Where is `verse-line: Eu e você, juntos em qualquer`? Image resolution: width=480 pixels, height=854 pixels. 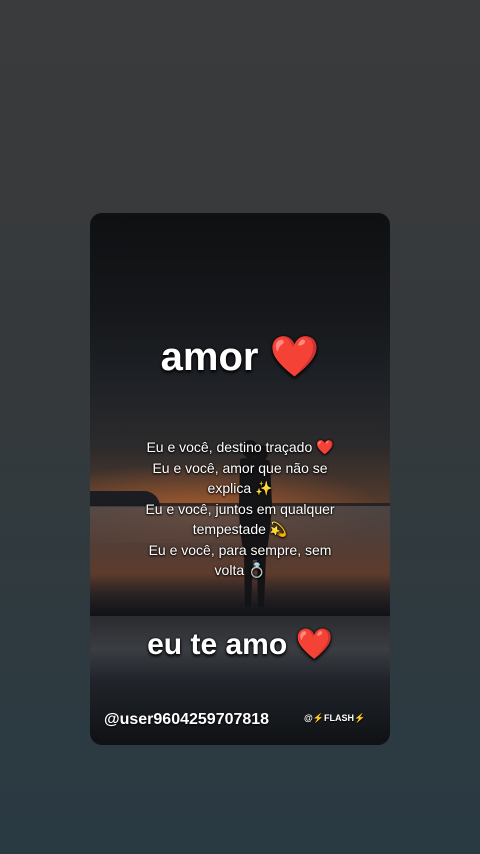
verse-line: Eu e você, juntos em qualquer is located at coordinates (240, 508).